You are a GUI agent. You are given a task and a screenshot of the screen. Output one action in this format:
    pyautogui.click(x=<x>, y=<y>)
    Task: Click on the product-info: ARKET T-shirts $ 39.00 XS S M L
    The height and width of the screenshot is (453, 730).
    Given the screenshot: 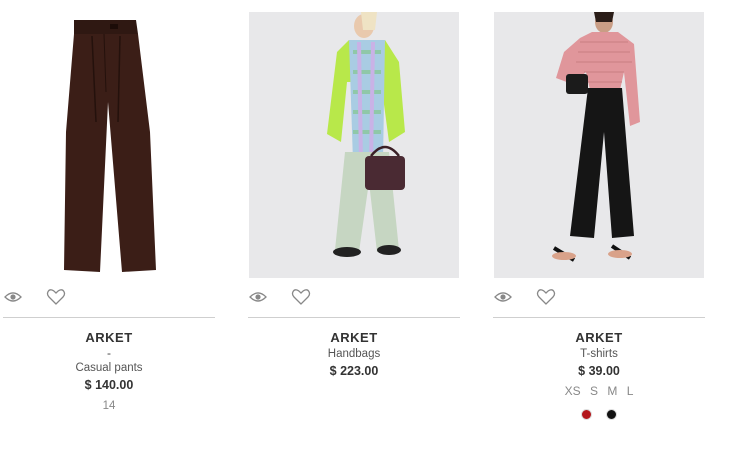 What is the action you would take?
    pyautogui.click(x=599, y=375)
    